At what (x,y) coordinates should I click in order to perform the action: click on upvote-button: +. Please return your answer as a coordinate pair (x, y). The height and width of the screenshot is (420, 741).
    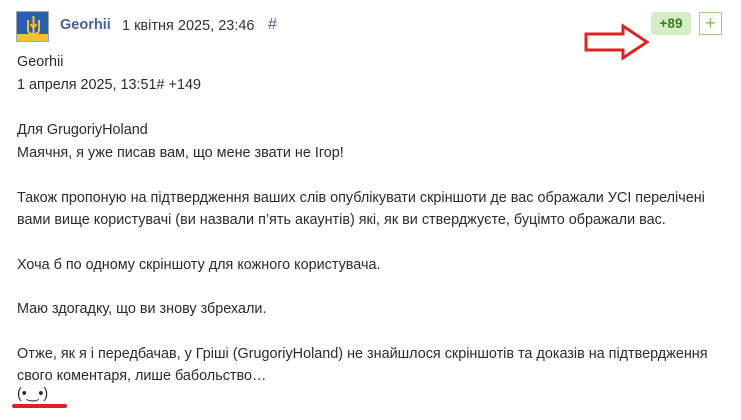
    Looking at the image, I should click on (710, 23).